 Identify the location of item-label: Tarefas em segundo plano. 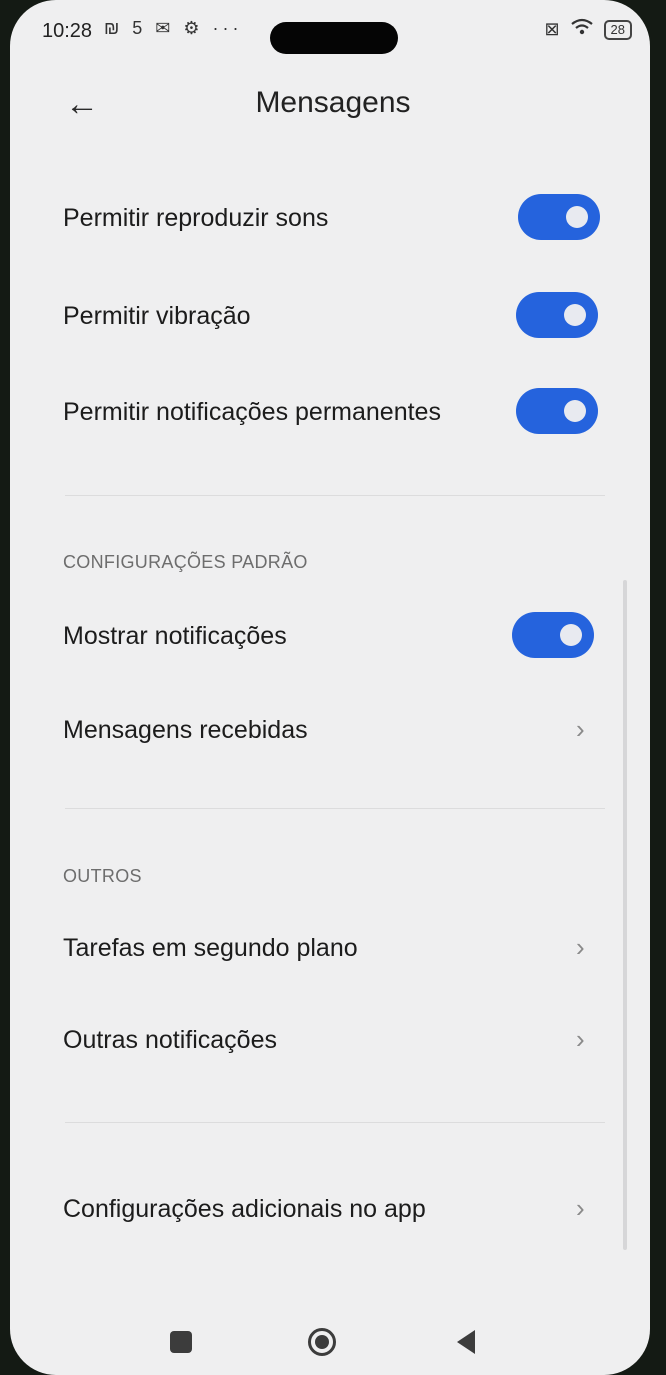
(210, 948).